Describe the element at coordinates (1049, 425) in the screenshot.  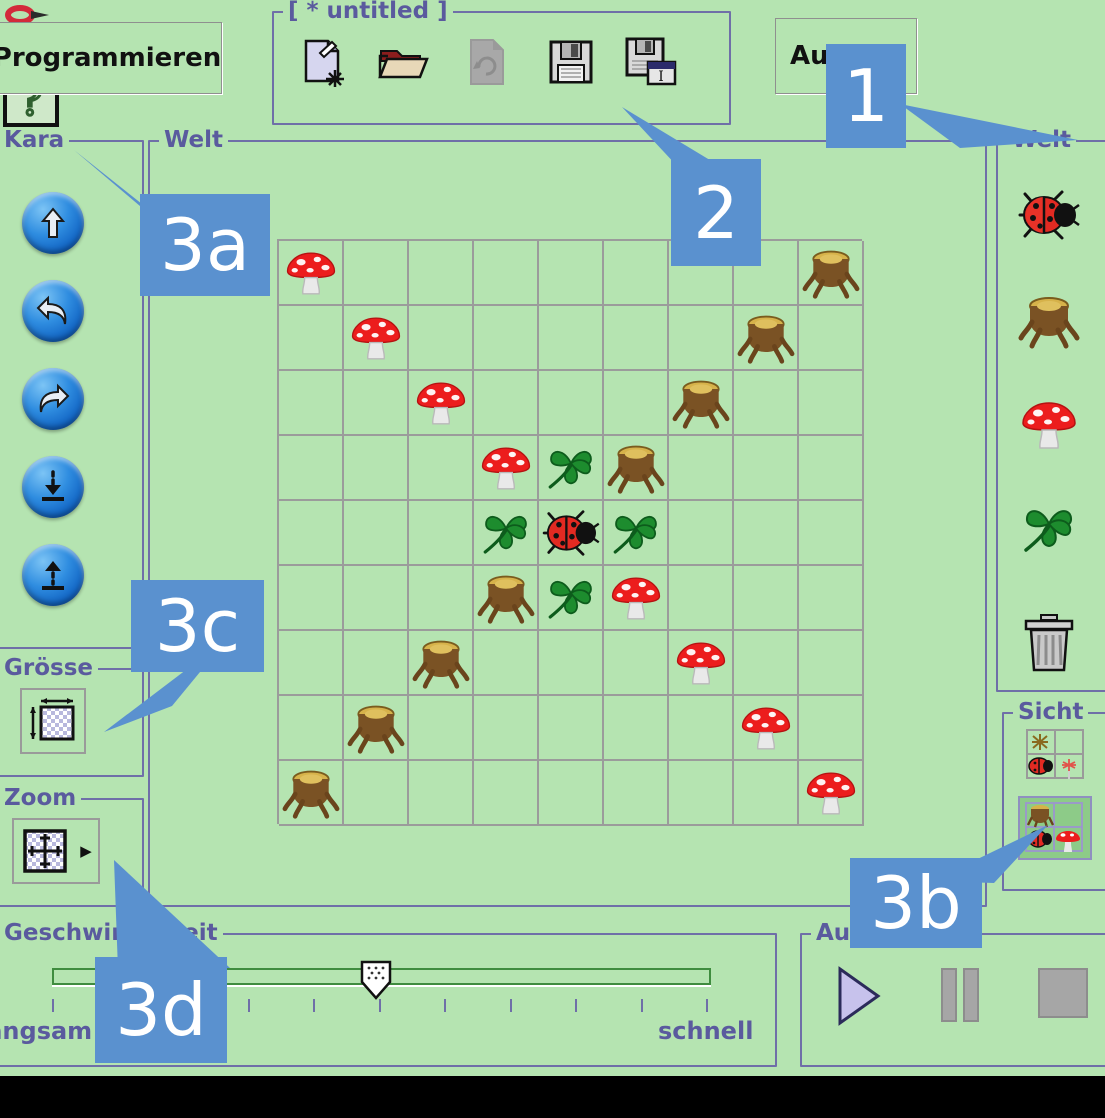
I see `palette-mushroom` at that location.